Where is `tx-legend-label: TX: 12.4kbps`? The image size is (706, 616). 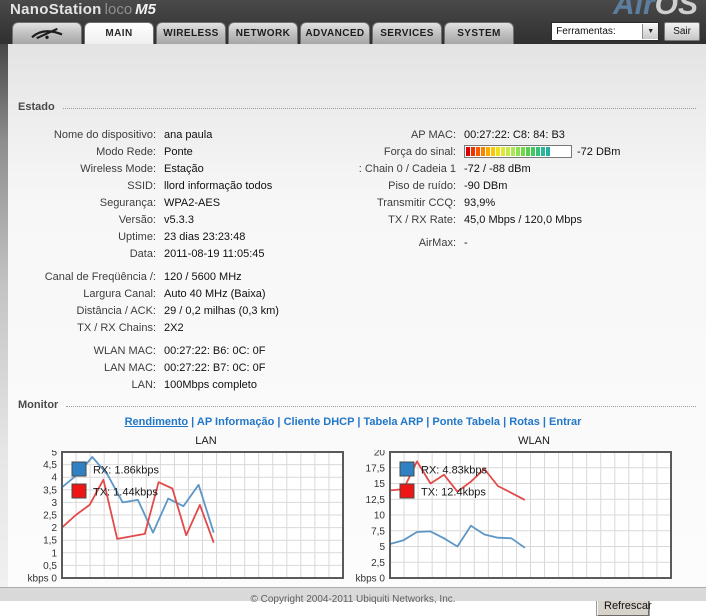
tx-legend-label: TX: 12.4kbps is located at coordinates (453, 493).